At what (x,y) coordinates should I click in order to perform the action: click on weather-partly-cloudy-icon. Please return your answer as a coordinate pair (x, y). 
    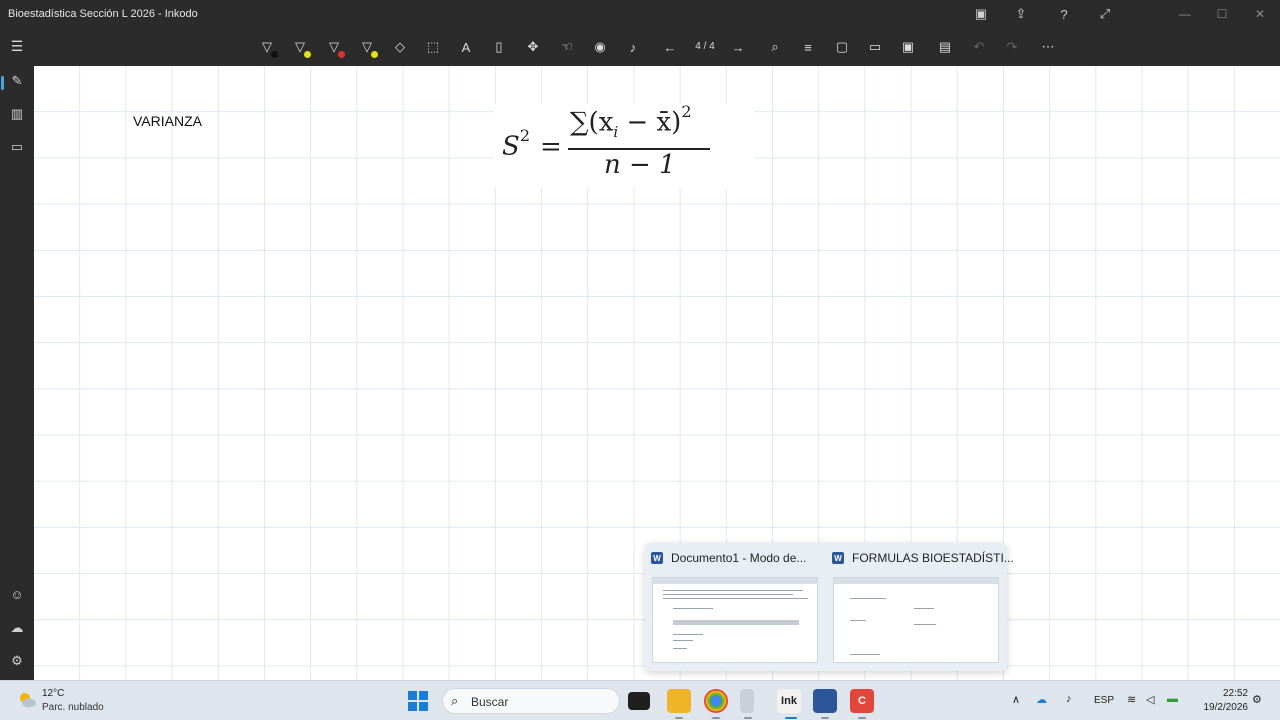
    Looking at the image, I should click on (27, 700).